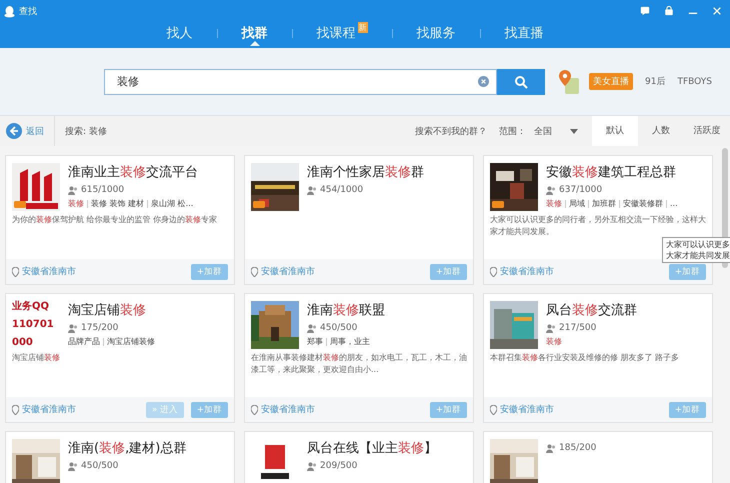  I want to click on range-dropdown: 全国, so click(556, 131).